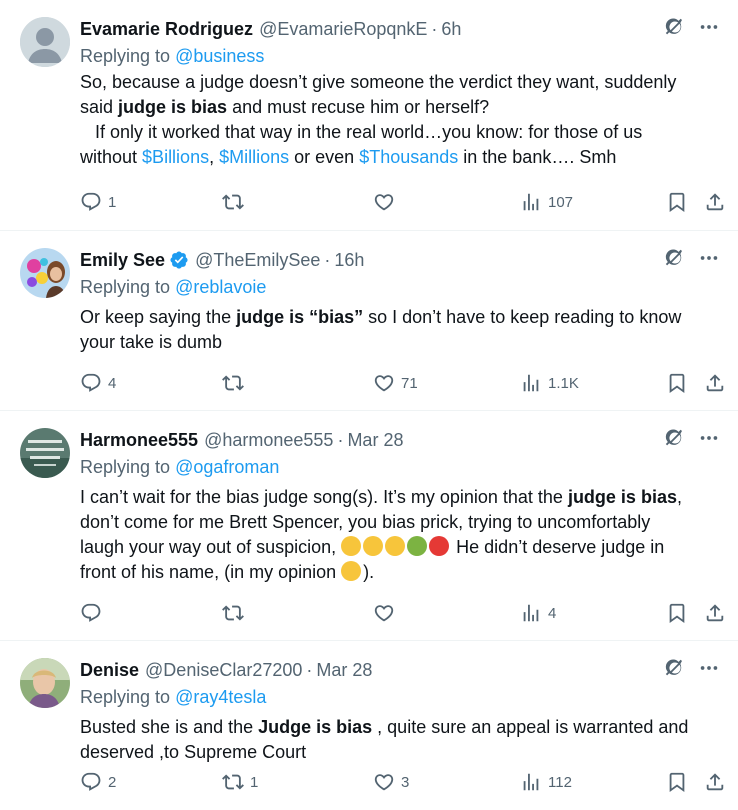  What do you see at coordinates (128, 56) in the screenshot?
I see `replying-to-label: Replying to` at bounding box center [128, 56].